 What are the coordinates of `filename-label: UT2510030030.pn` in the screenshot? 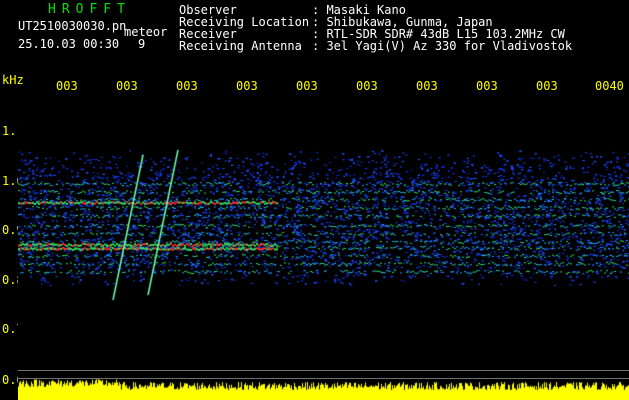 It's located at (72, 26).